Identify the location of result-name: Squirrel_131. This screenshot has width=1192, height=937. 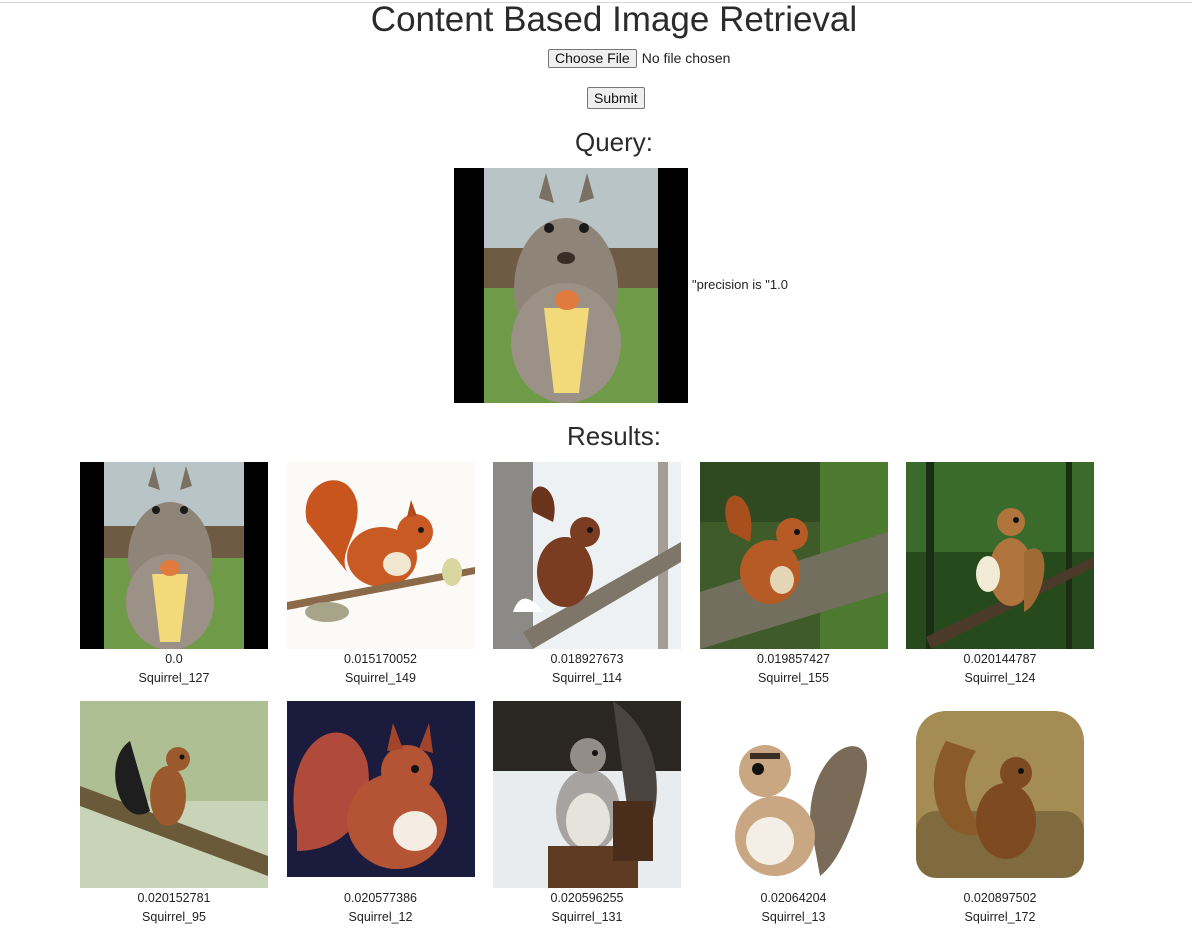
(587, 917).